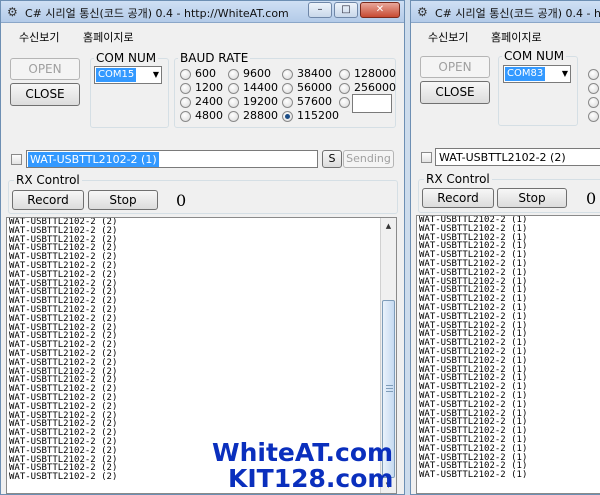  Describe the element at coordinates (314, 87) in the screenshot. I see `baud-label-56000: 56000` at that location.